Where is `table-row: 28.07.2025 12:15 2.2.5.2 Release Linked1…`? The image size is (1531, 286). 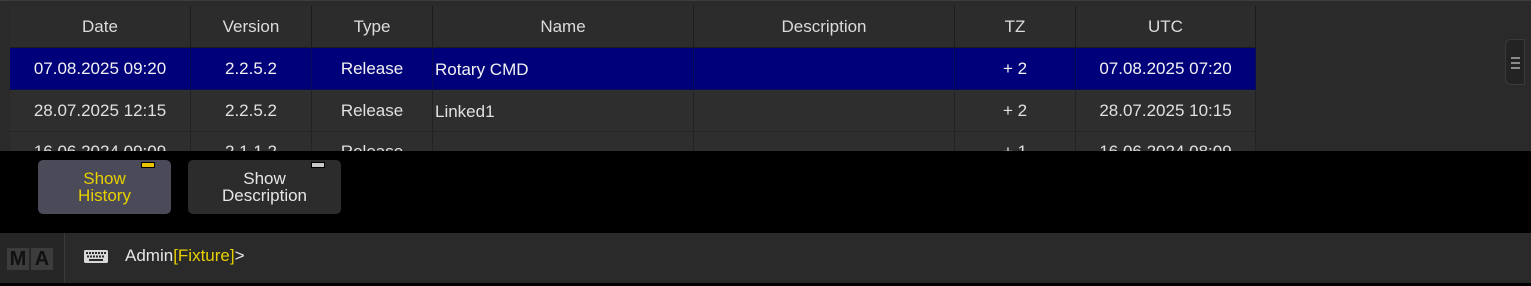
table-row: 28.07.2025 12:15 2.2.5.2 Release Linked1… is located at coordinates (633, 111).